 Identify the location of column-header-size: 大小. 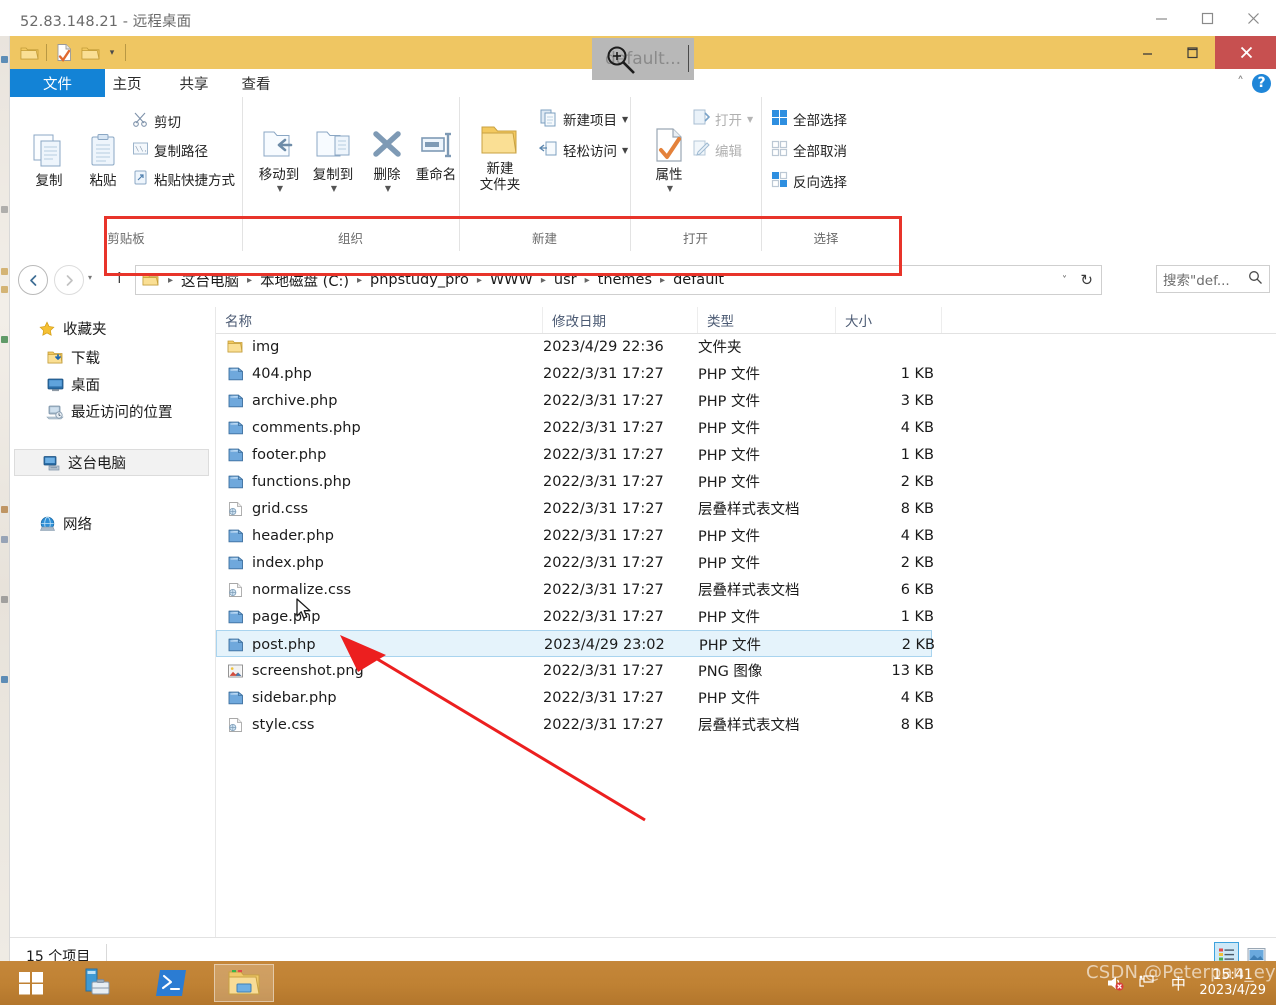
(889, 320).